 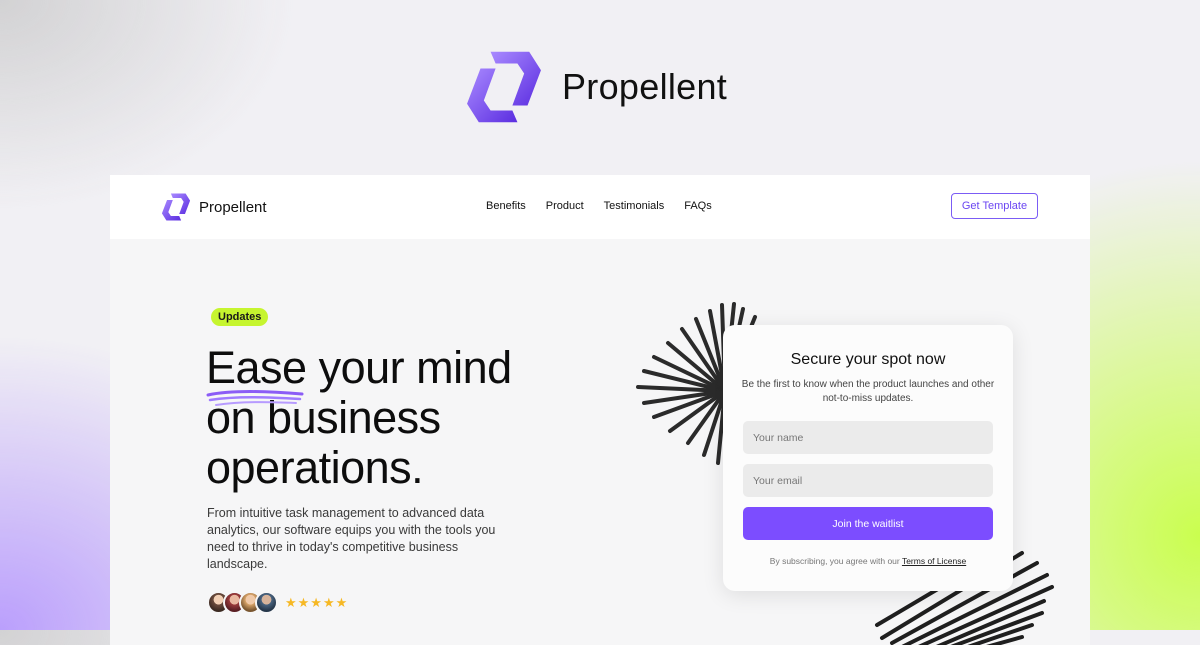 I want to click on nav-links: Benefits Product Testimonials FAQs, so click(x=599, y=206).